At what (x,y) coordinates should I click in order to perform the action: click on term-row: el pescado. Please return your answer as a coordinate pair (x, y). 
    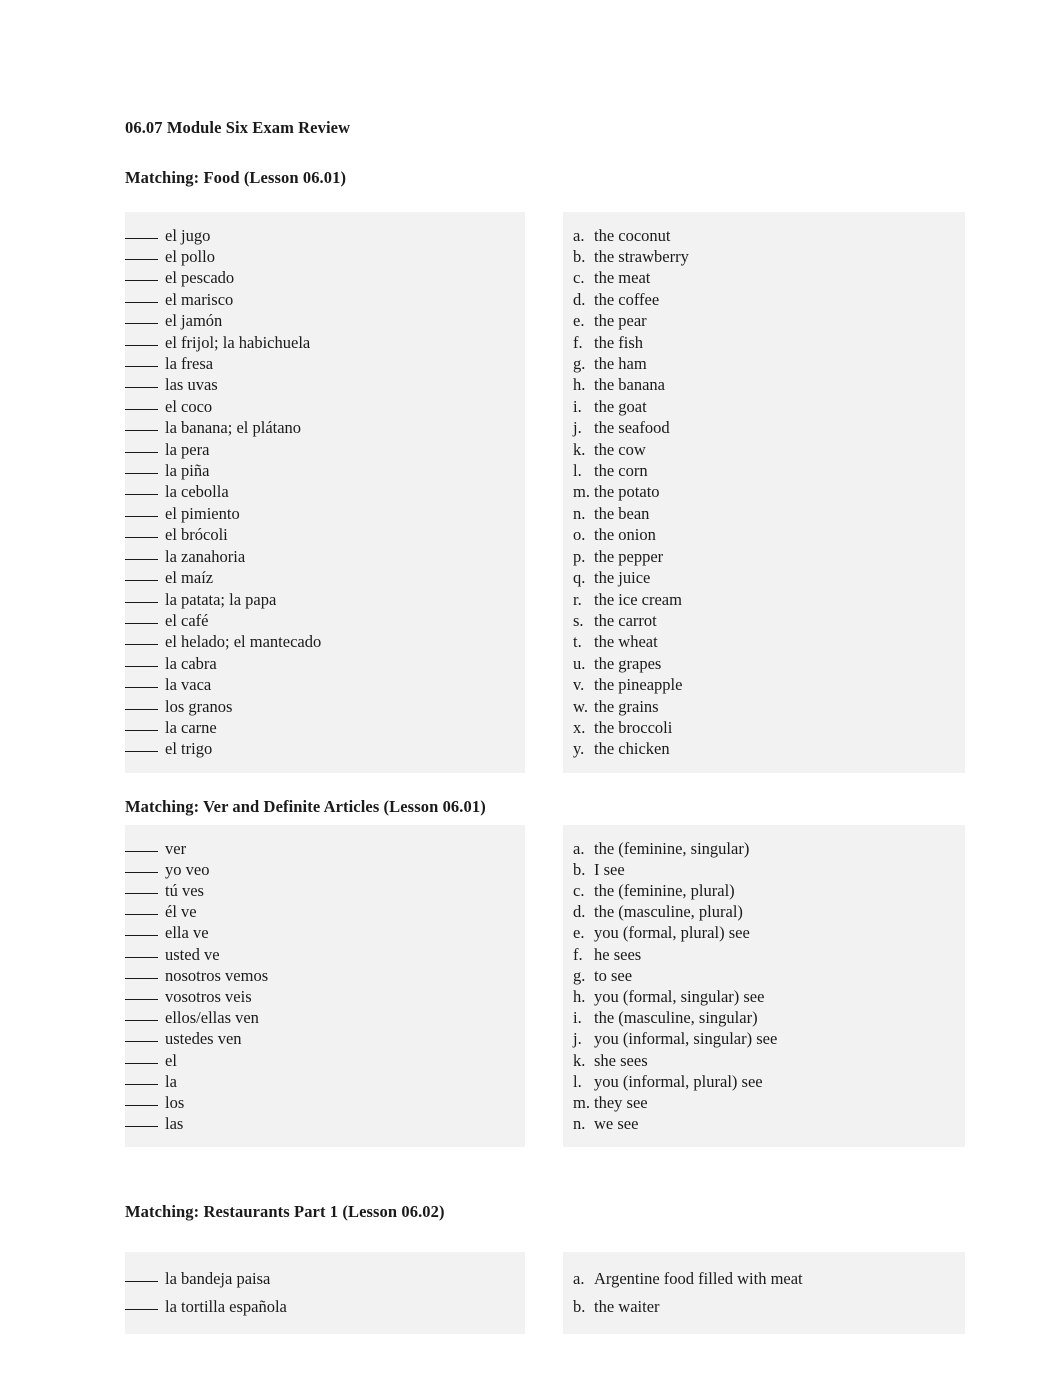
    Looking at the image, I should click on (321, 277).